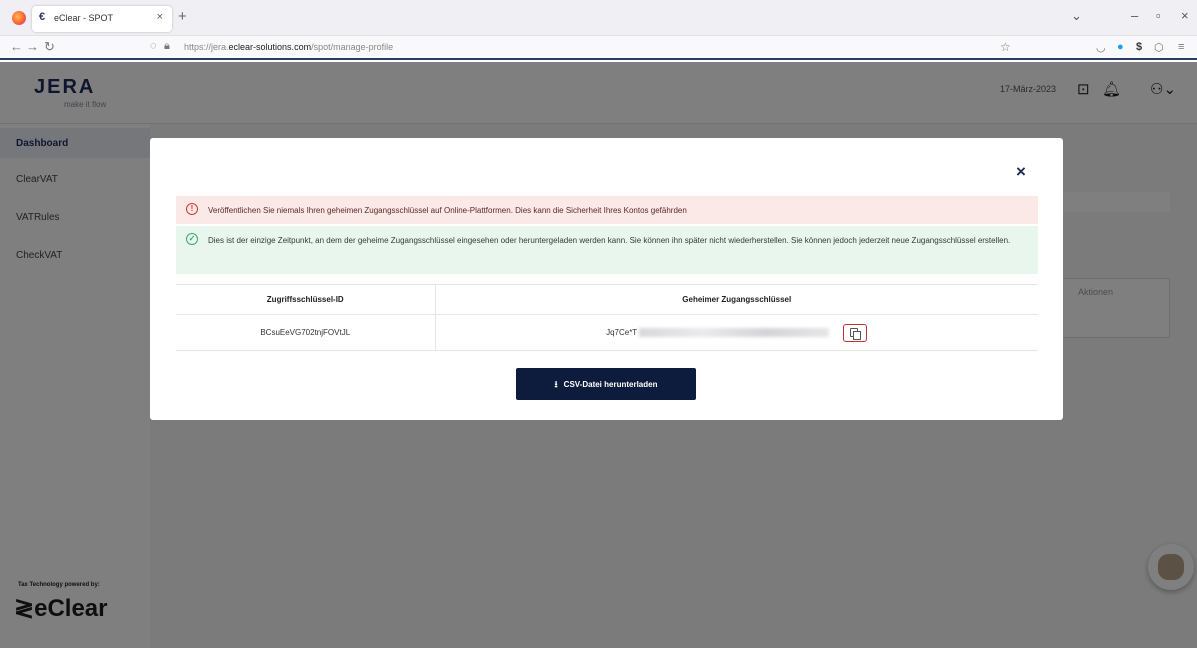  What do you see at coordinates (32, 46) in the screenshot?
I see `forward-icon: →` at bounding box center [32, 46].